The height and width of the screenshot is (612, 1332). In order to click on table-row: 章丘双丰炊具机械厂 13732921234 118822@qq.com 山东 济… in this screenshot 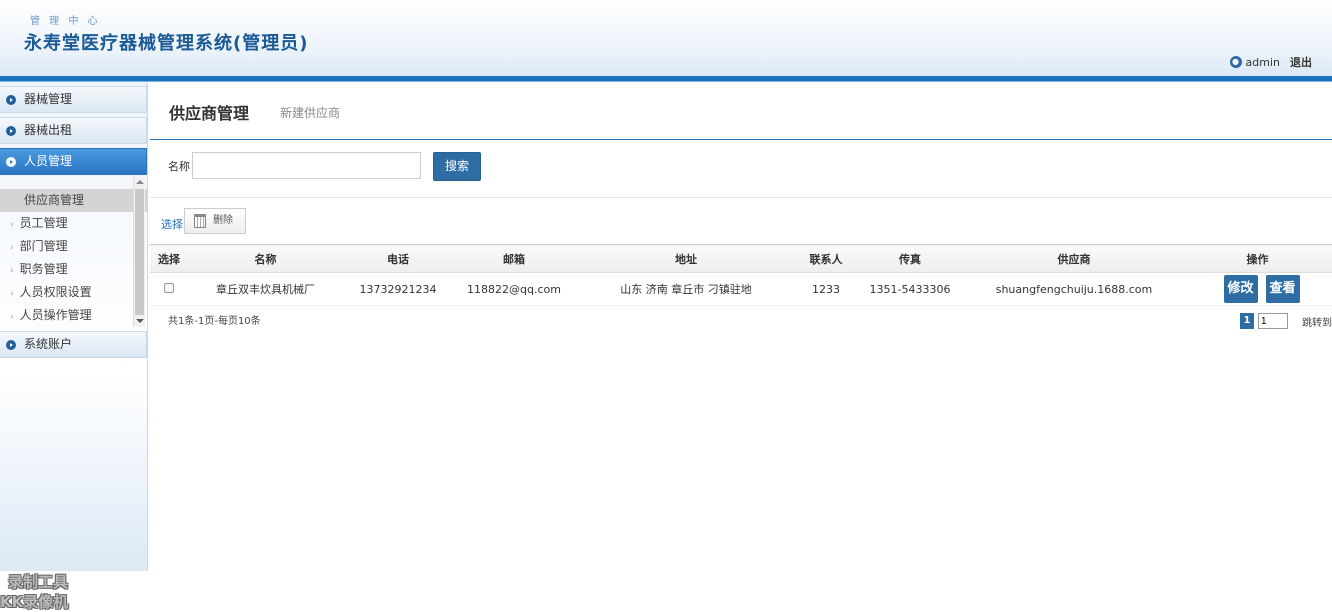, I will do `click(741, 289)`.